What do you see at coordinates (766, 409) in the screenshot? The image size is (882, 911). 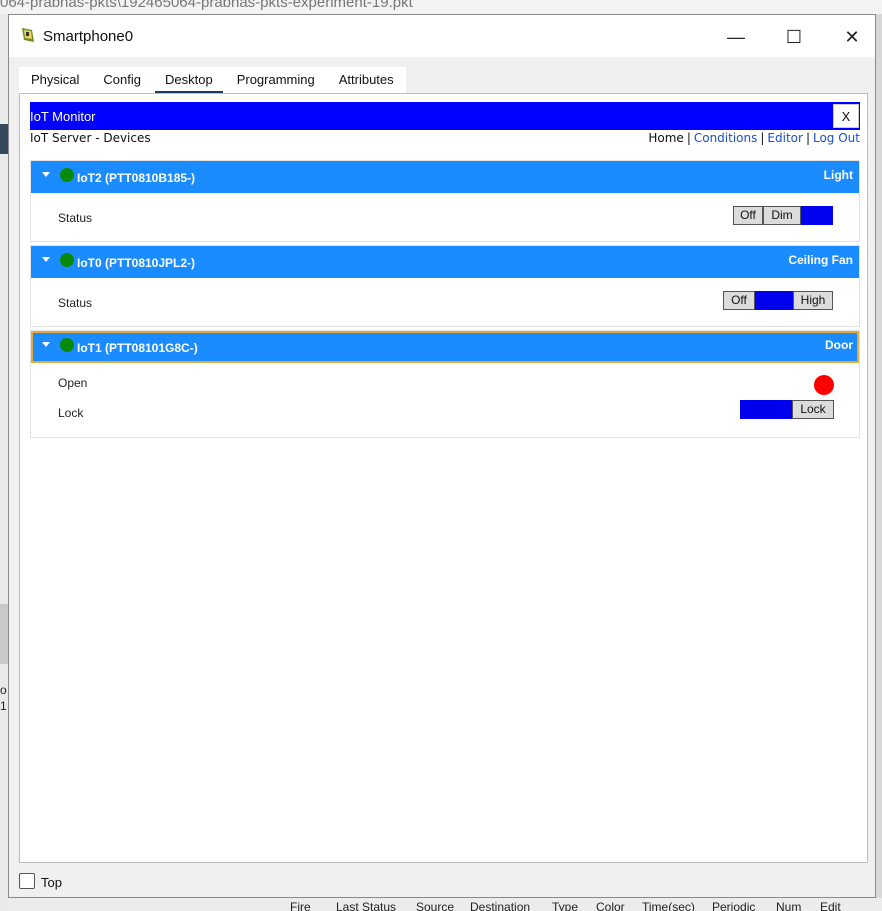 I see `door-unlock-option` at bounding box center [766, 409].